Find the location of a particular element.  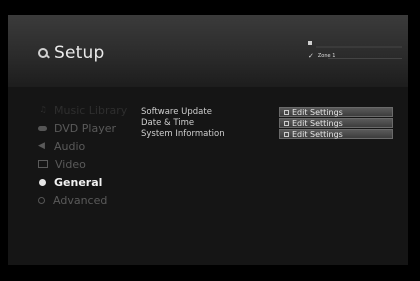

sidebar-item-music-library: ♫ Music Library is located at coordinates (88, 110).